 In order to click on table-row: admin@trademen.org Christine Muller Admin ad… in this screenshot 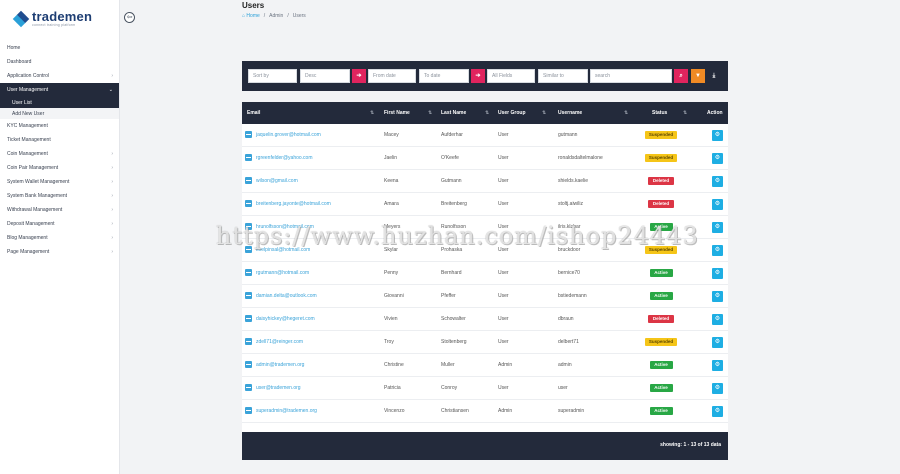, I will do `click(485, 365)`.